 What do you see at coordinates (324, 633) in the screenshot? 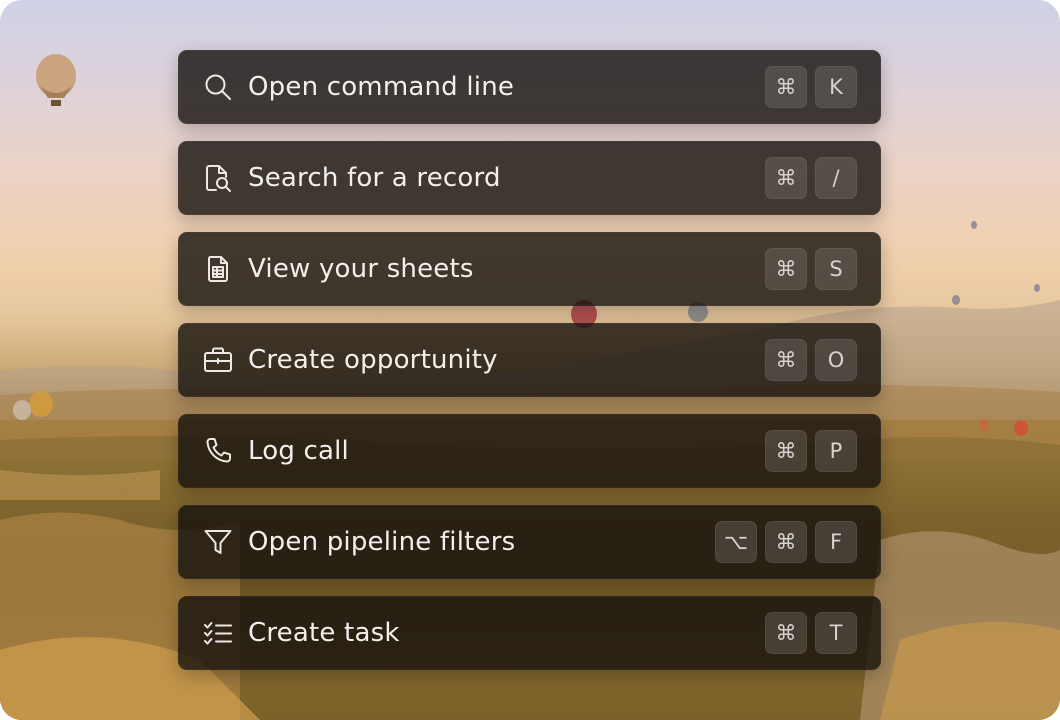
I see `command-label: Create task` at bounding box center [324, 633].